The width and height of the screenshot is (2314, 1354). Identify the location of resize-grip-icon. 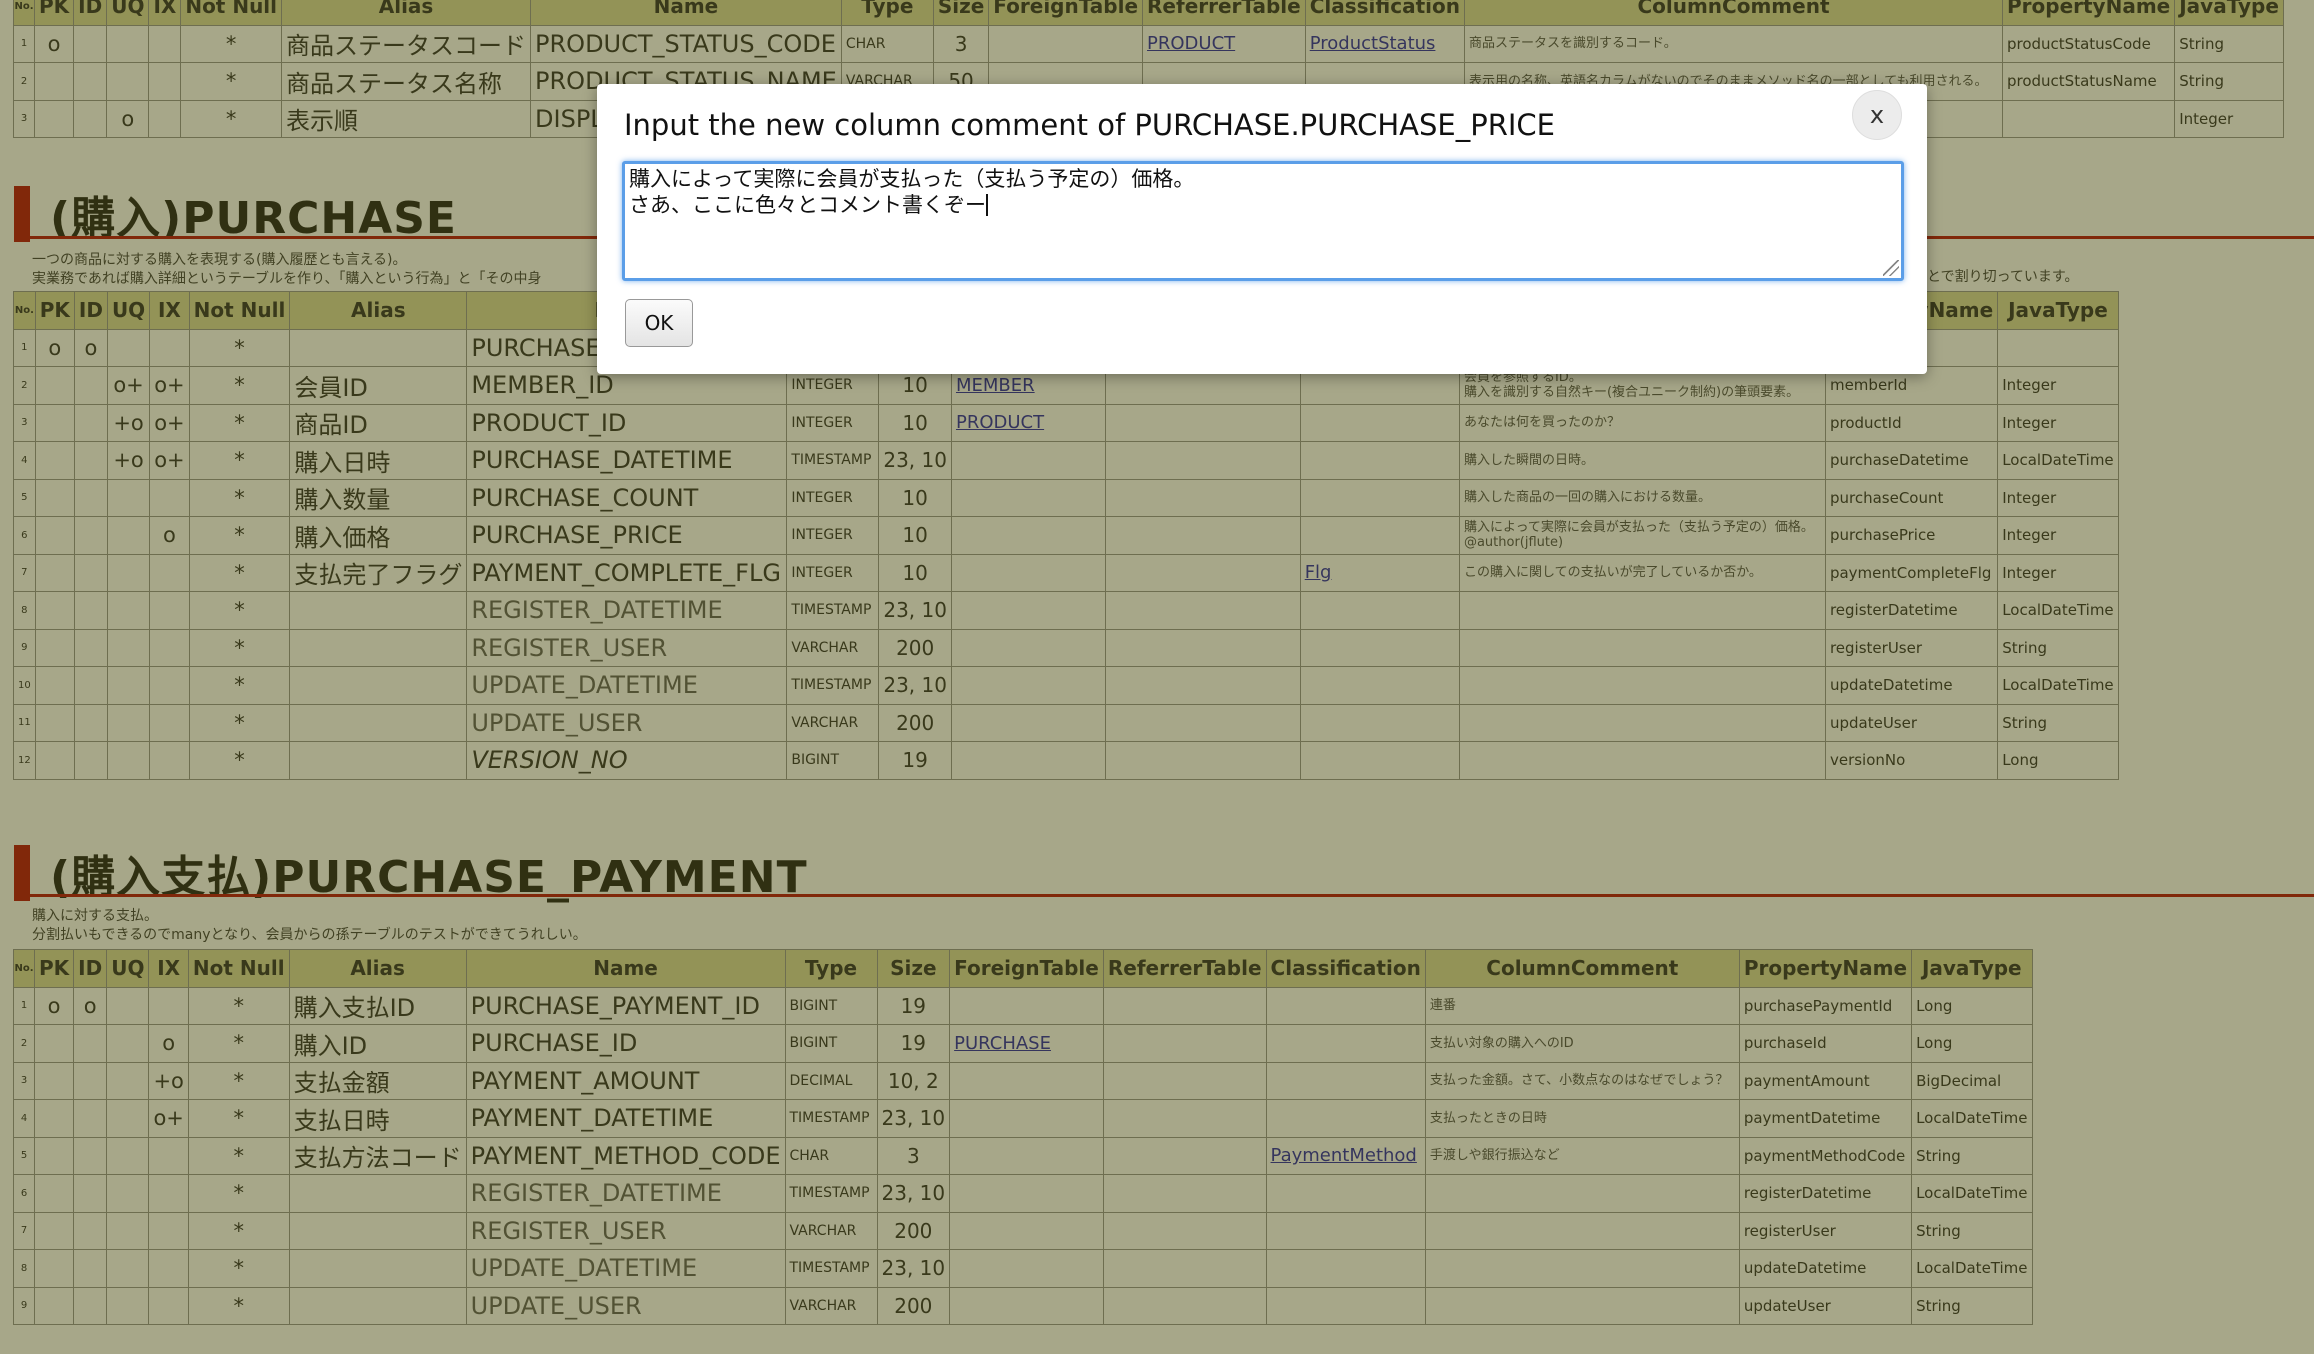
(1891, 268).